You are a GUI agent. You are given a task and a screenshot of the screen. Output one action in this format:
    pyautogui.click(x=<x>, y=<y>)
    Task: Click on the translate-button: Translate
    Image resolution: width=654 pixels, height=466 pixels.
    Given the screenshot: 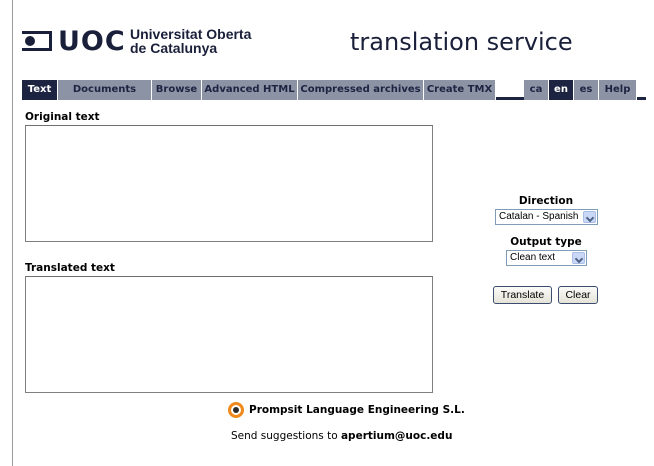 What is the action you would take?
    pyautogui.click(x=522, y=295)
    